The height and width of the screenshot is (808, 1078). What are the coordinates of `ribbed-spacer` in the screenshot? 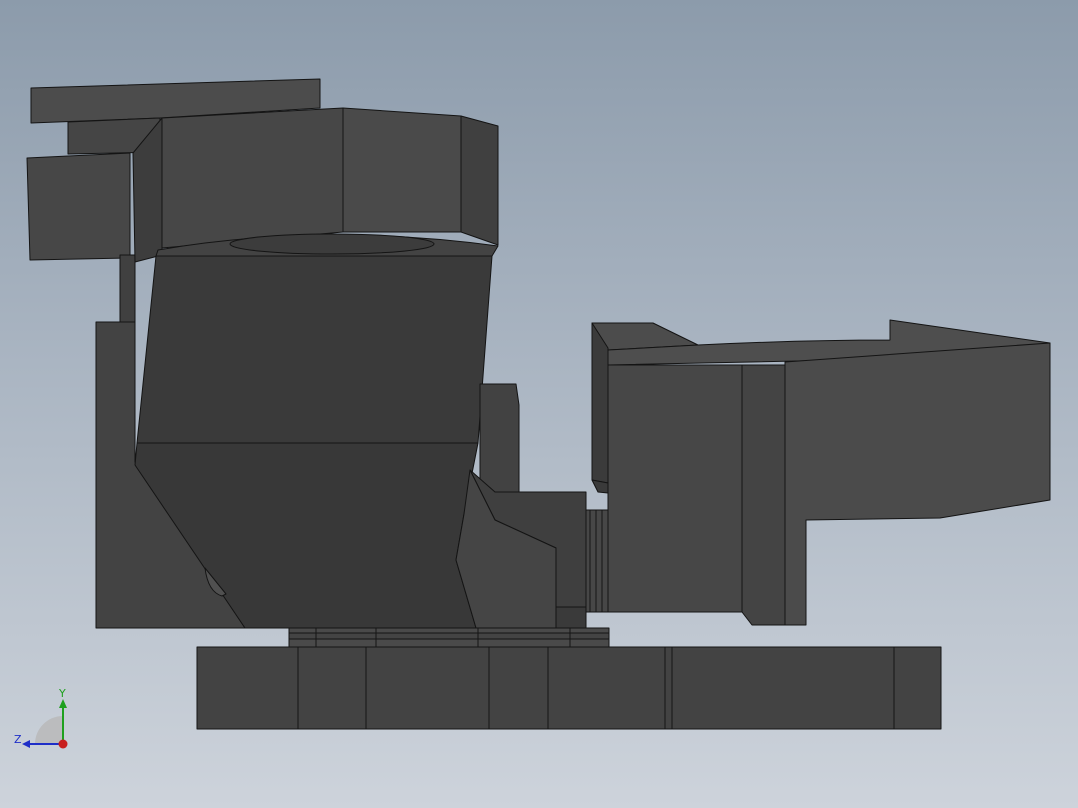 It's located at (597, 561).